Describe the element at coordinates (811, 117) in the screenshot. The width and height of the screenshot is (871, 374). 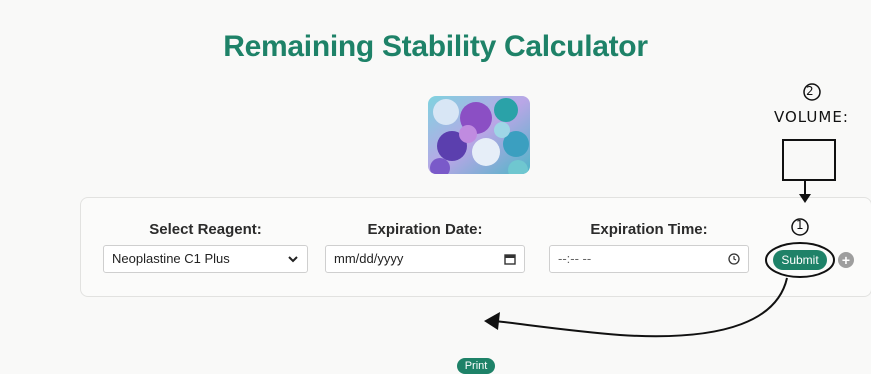
I see `volume-handwritten-text: VOLUME:` at that location.